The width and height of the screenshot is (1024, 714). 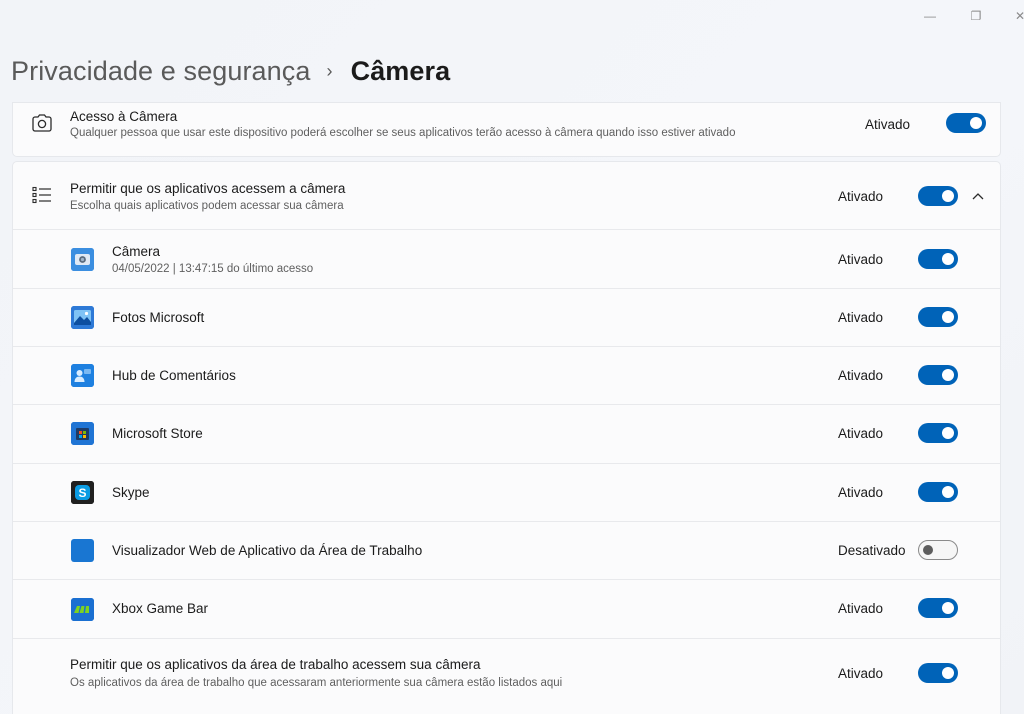 I want to click on breadcrumb-chevron-icon: ›, so click(x=329, y=71).